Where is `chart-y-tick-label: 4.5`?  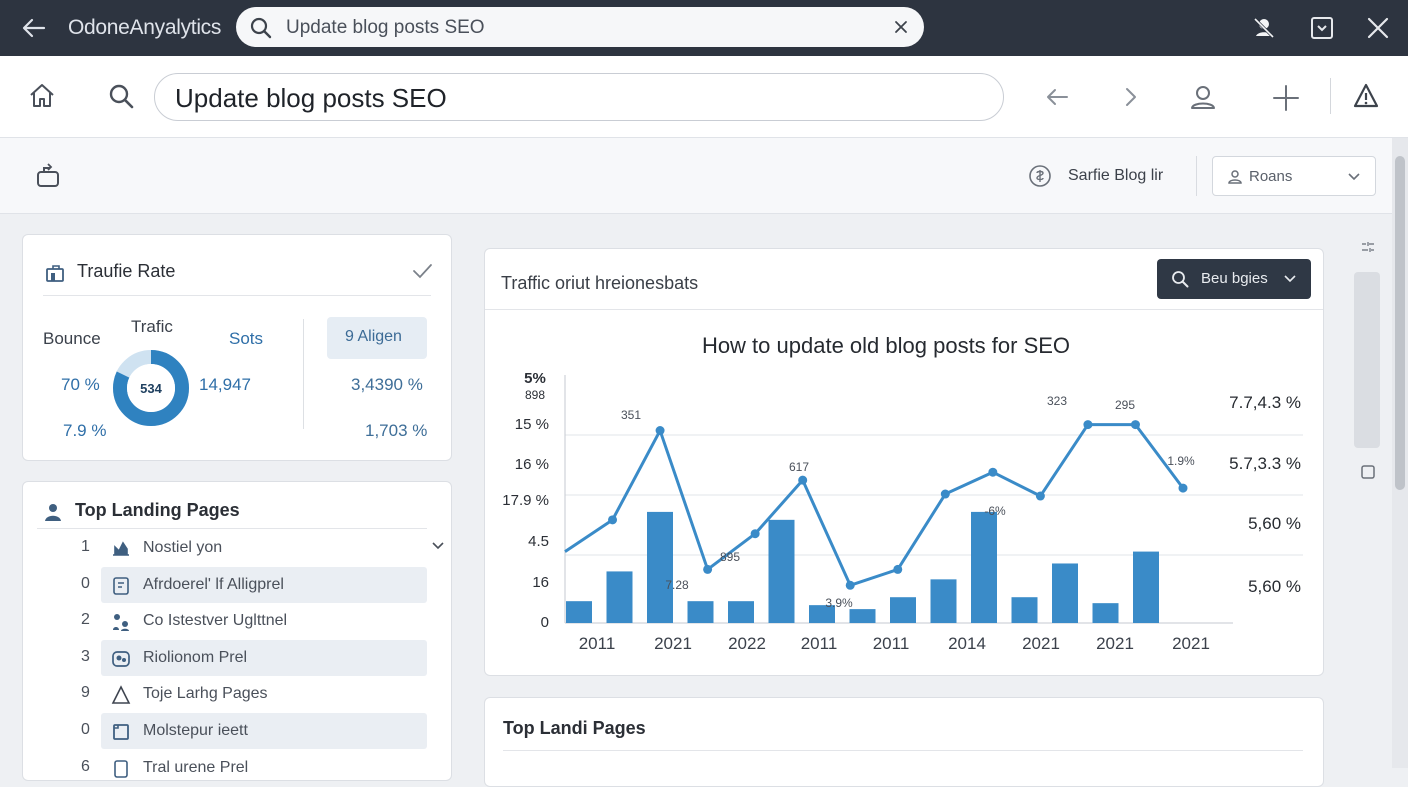
chart-y-tick-label: 4.5 is located at coordinates (538, 541).